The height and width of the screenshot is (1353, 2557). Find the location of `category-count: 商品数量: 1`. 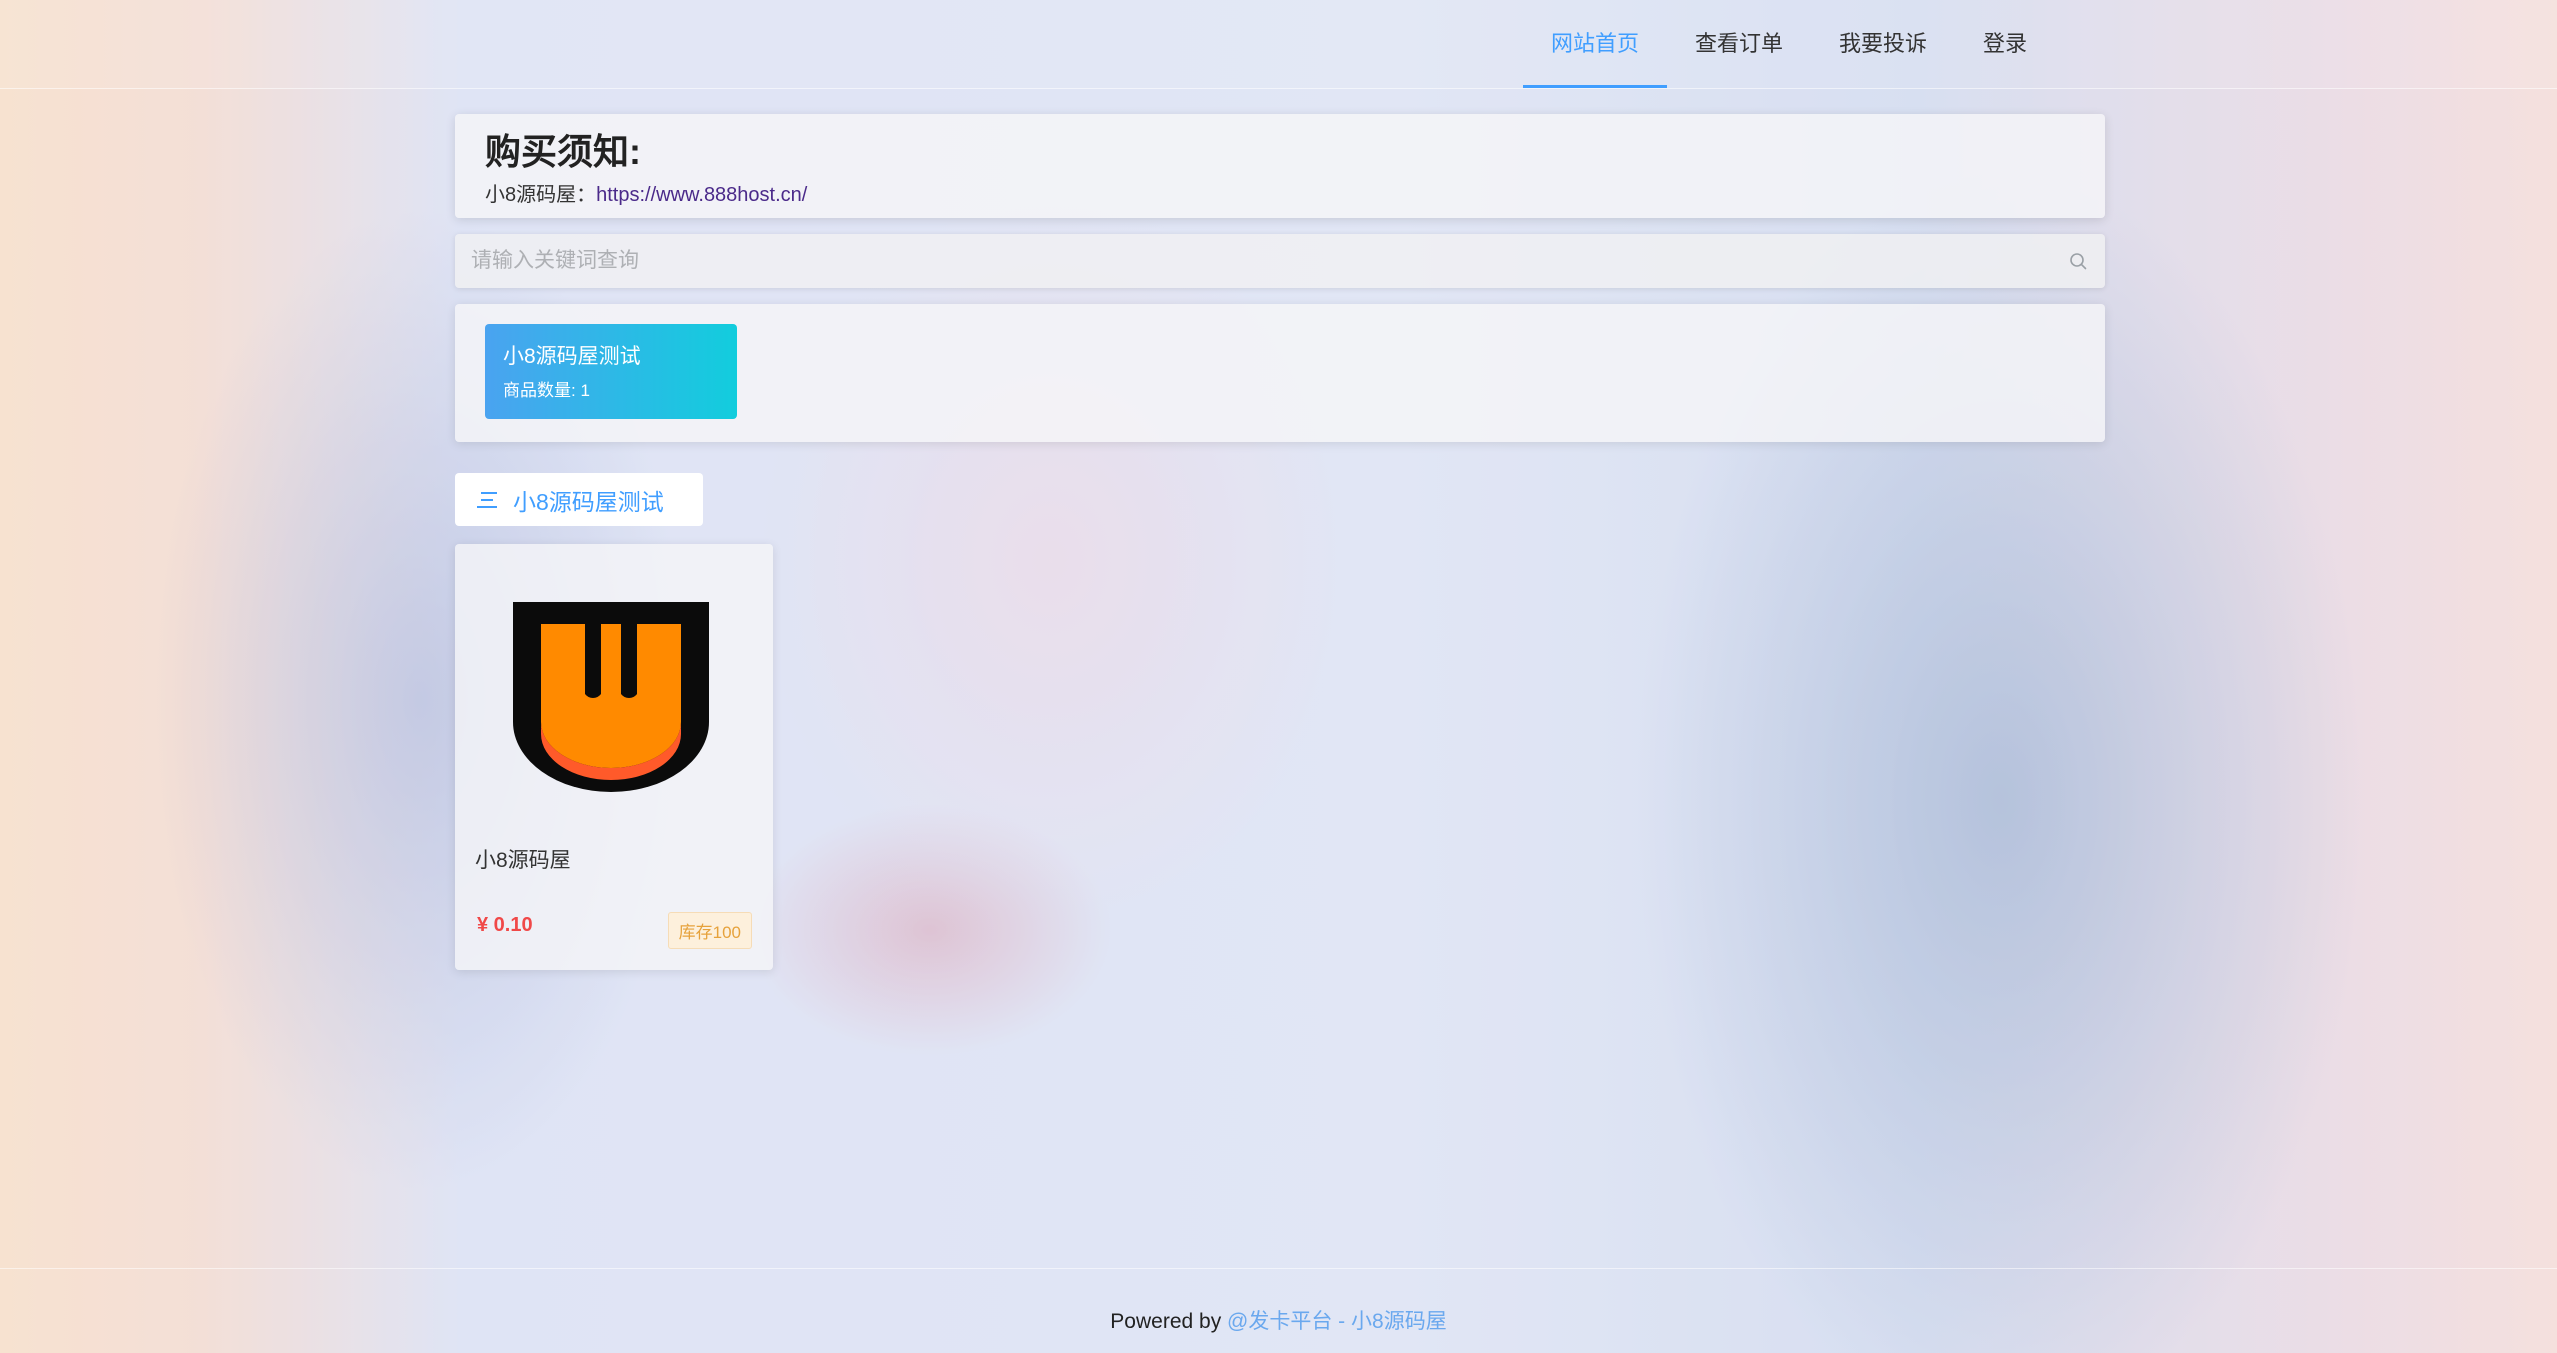

category-count: 商品数量: 1 is located at coordinates (546, 390).